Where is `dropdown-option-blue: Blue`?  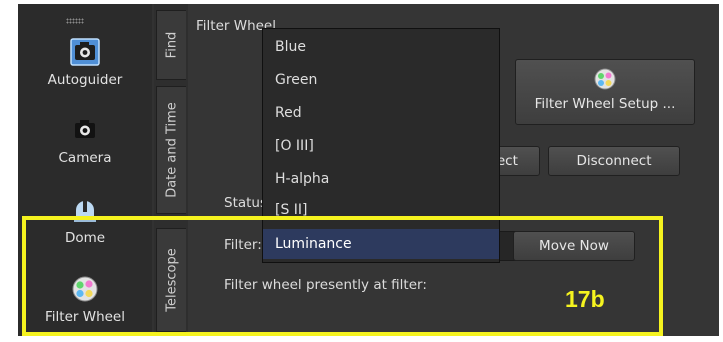 dropdown-option-blue: Blue is located at coordinates (381, 47).